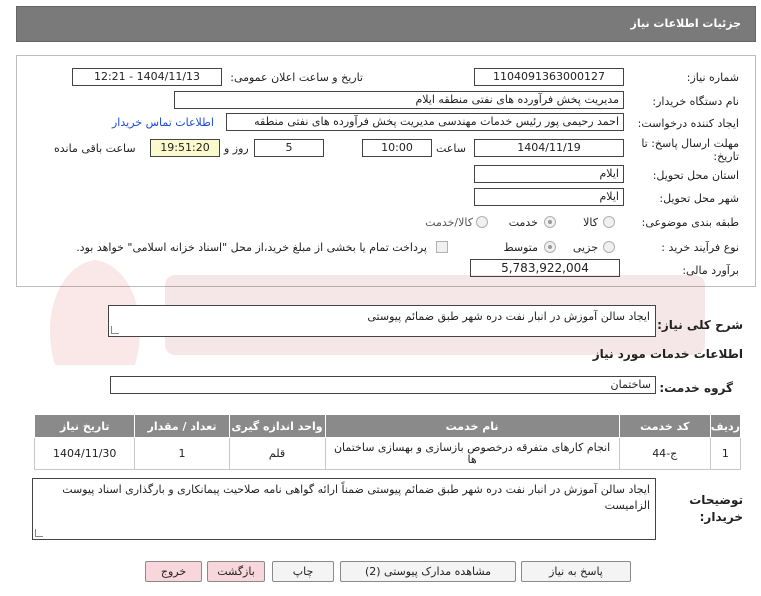  Describe the element at coordinates (397, 148) in the screenshot. I see `deadline-time-field: 10:00` at that location.